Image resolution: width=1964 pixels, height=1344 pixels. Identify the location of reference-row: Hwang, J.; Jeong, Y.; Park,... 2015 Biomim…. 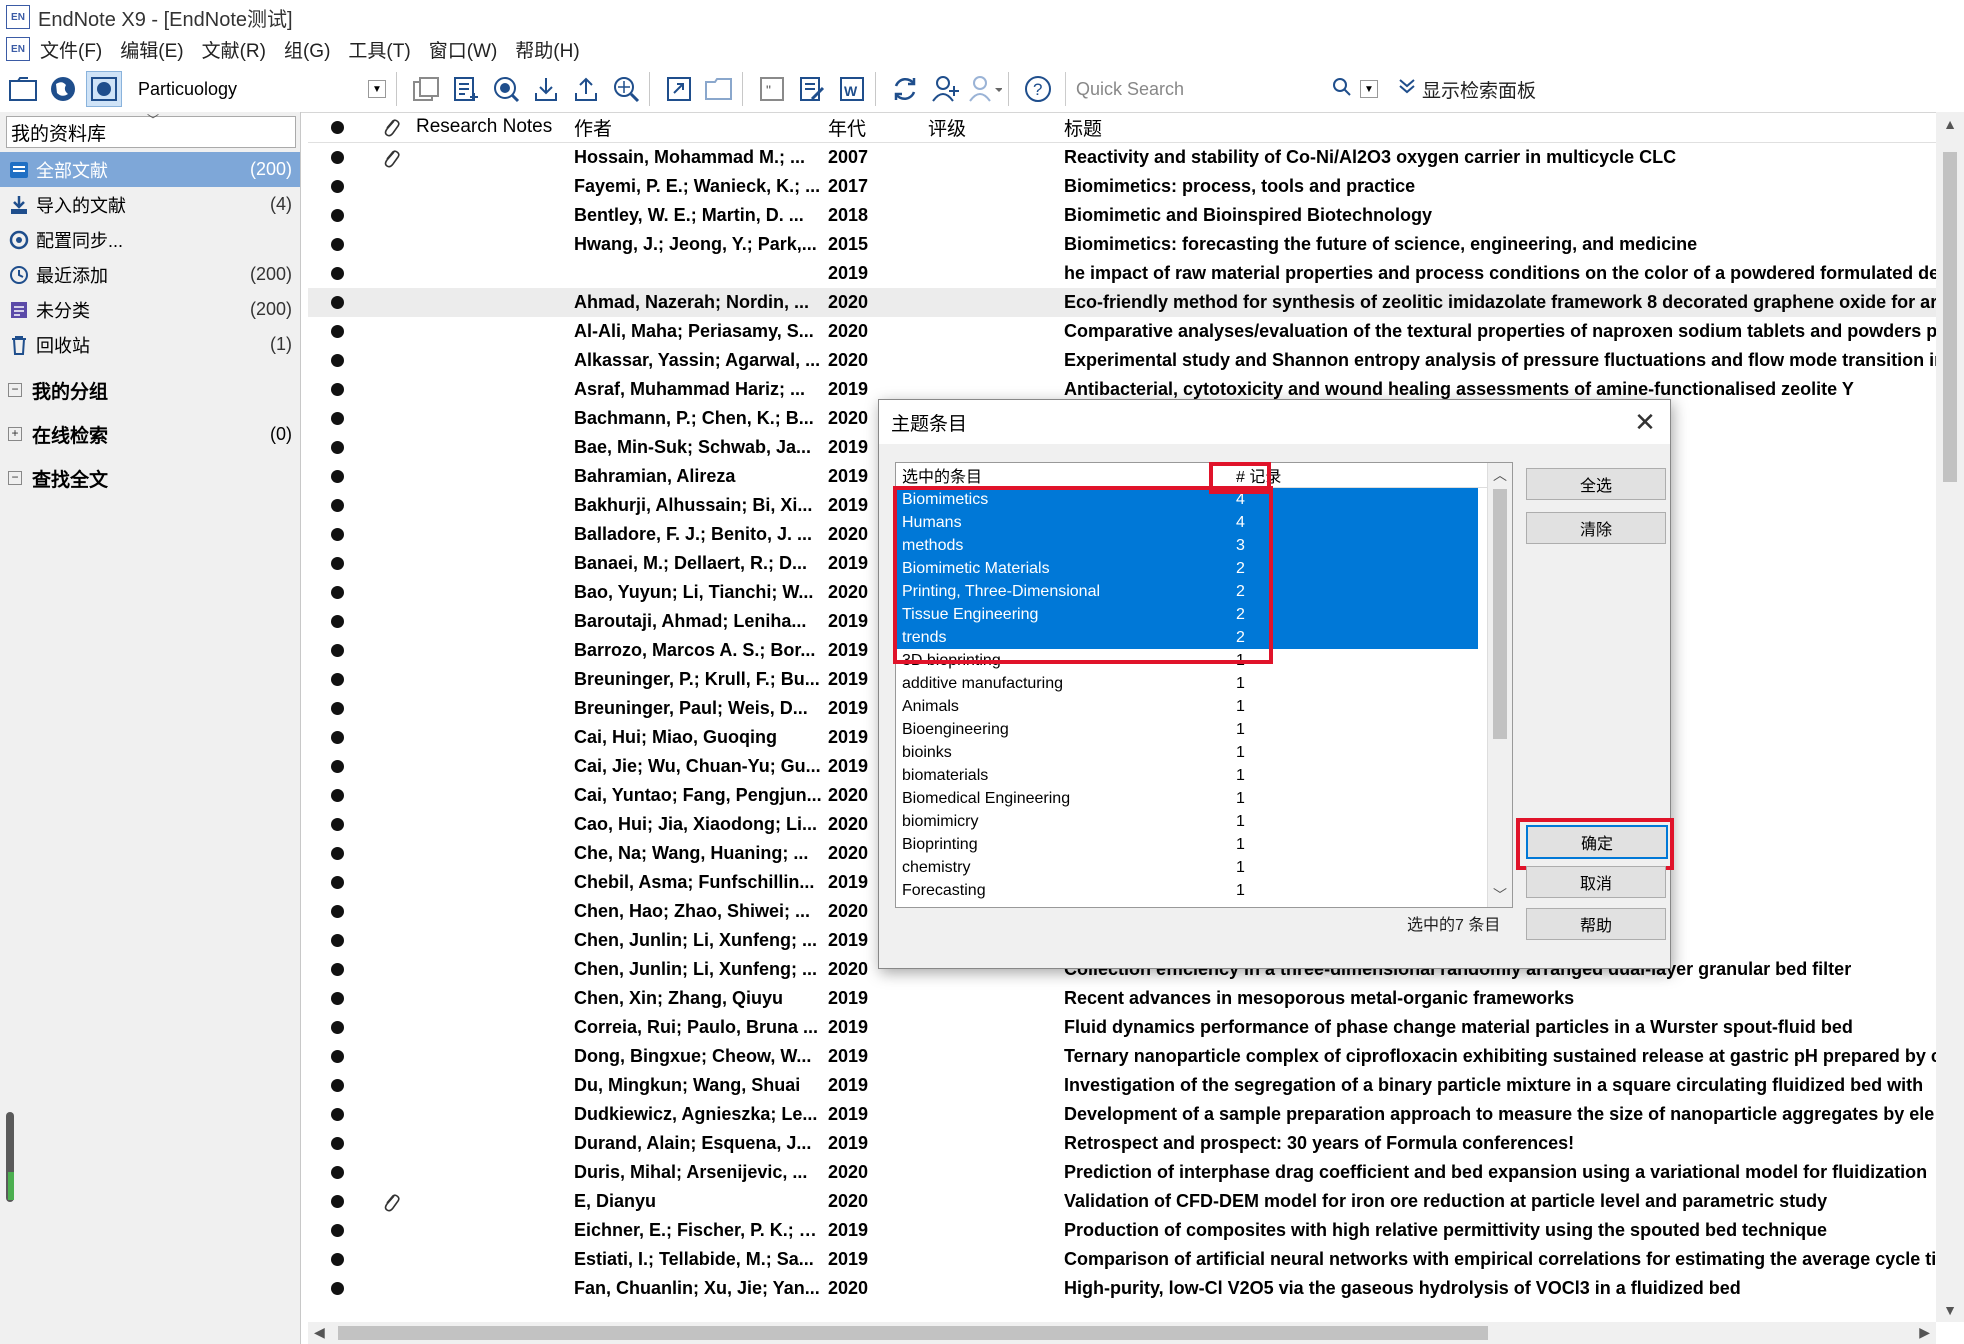
(1122, 244).